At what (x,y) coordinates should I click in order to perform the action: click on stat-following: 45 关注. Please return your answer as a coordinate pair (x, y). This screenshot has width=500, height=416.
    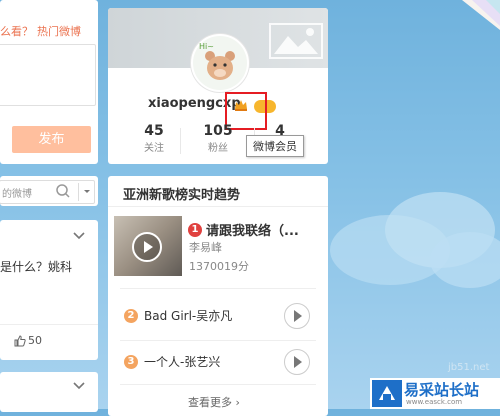
    Looking at the image, I should click on (154, 138).